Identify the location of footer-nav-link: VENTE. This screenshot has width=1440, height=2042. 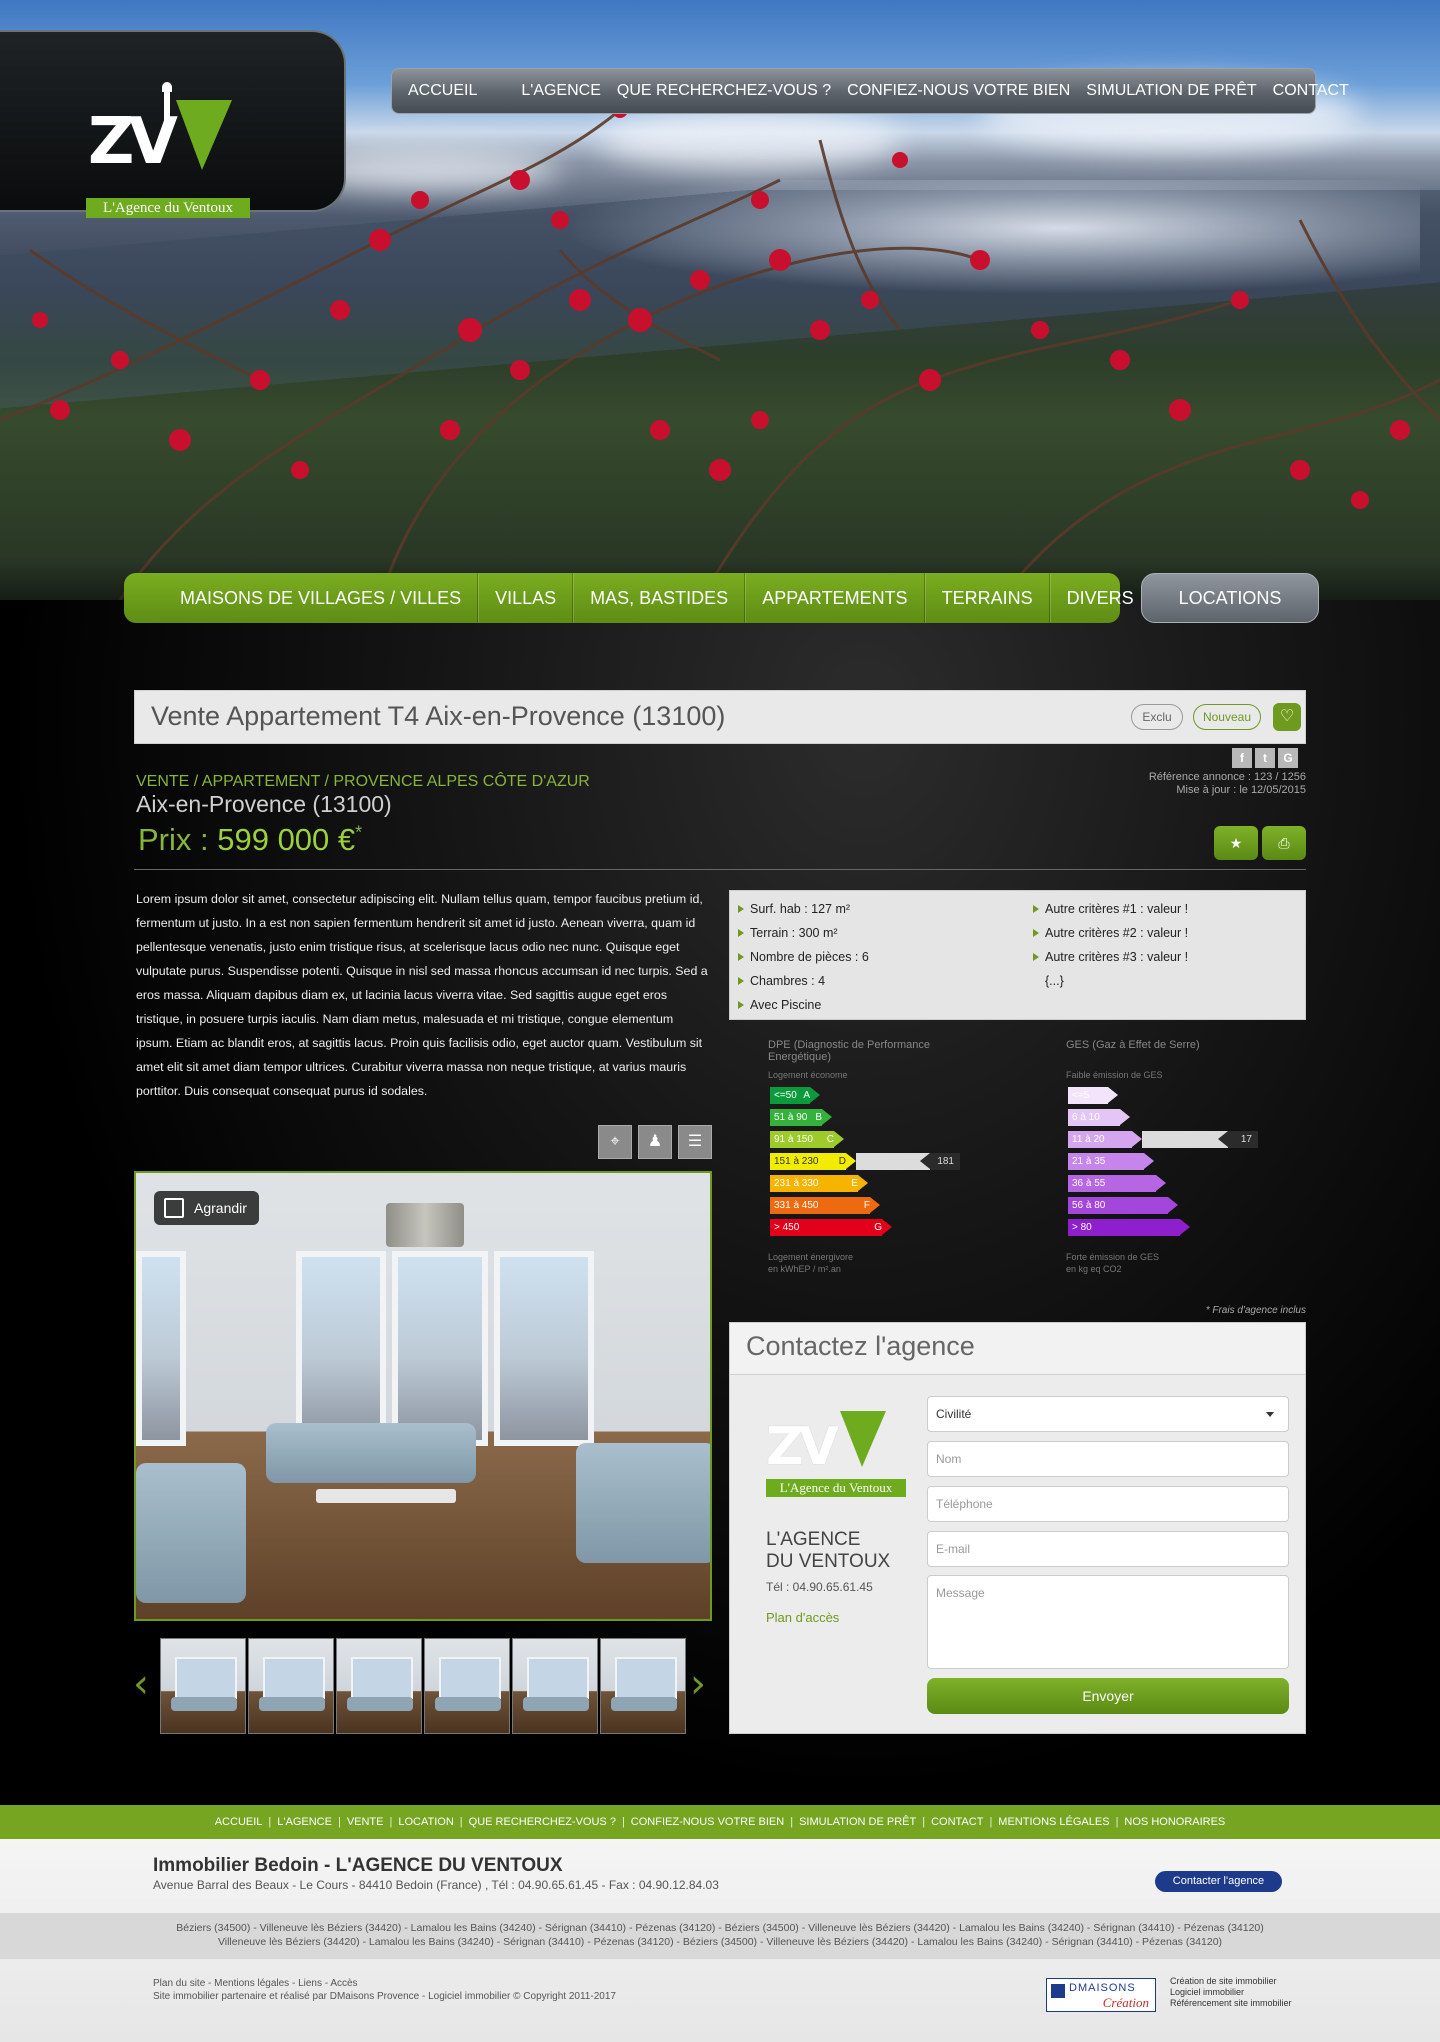
(365, 1822).